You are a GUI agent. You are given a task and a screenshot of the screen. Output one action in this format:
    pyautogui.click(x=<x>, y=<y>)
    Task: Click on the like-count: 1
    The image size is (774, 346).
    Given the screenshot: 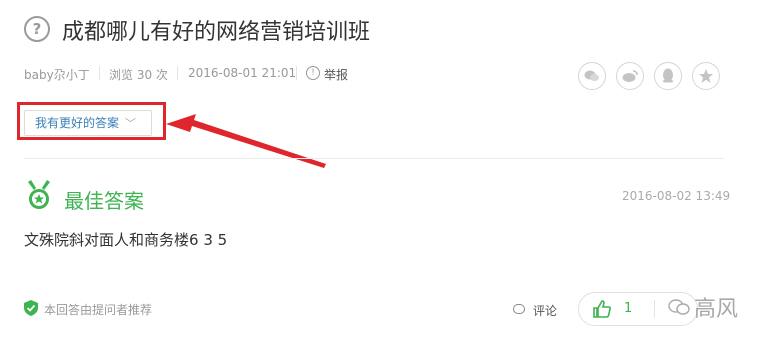 What is the action you would take?
    pyautogui.click(x=628, y=308)
    